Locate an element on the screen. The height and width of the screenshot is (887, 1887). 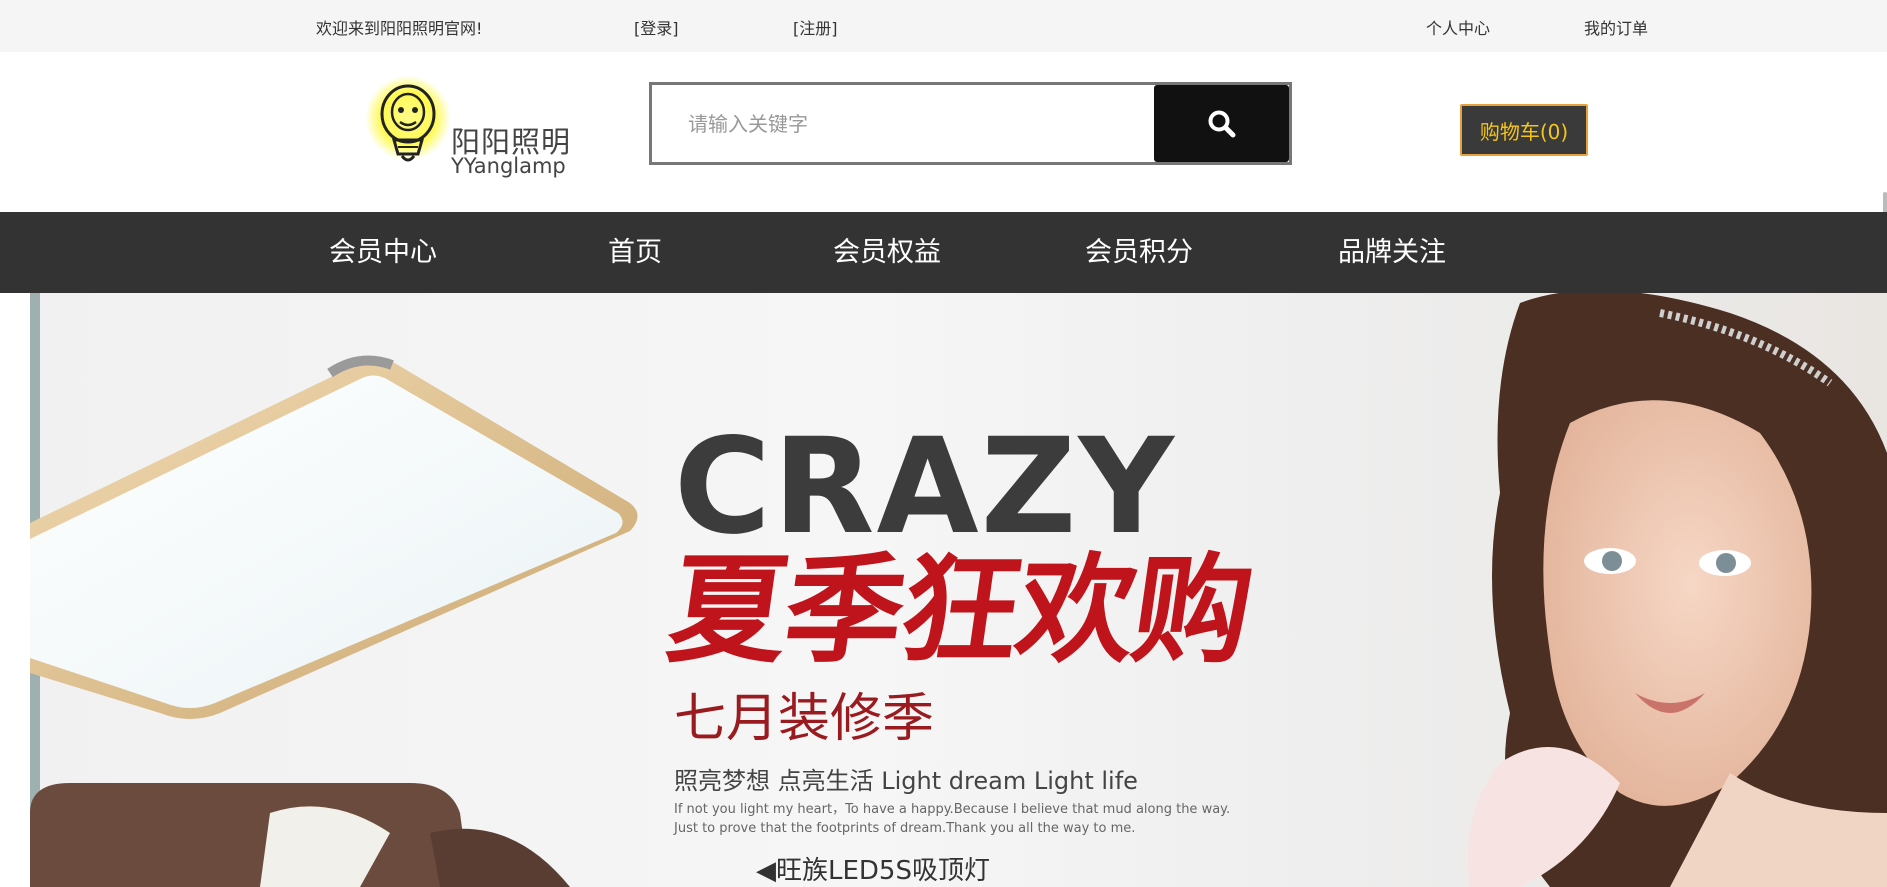
nav-item-member-center: 会员中心 is located at coordinates (383, 252).